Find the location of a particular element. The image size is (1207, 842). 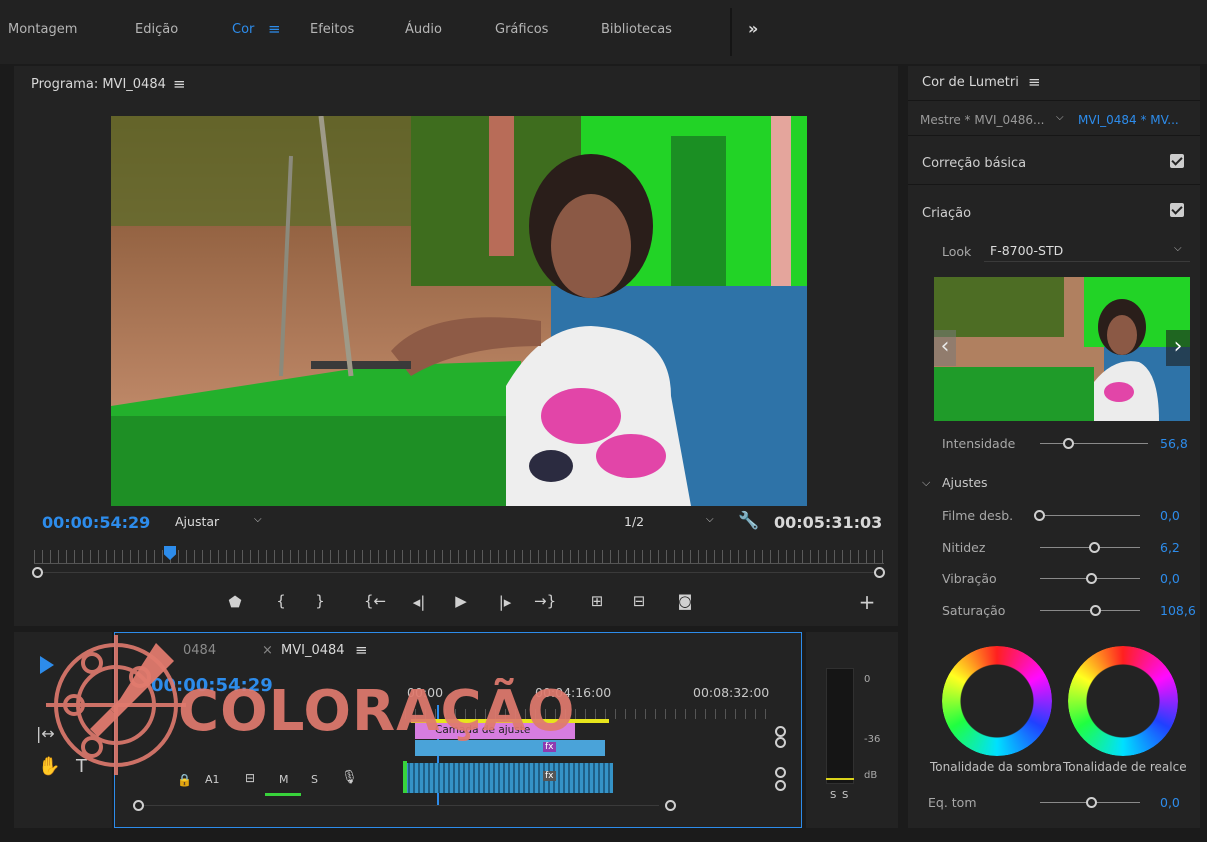

zoom-handle-right is located at coordinates (879, 572).